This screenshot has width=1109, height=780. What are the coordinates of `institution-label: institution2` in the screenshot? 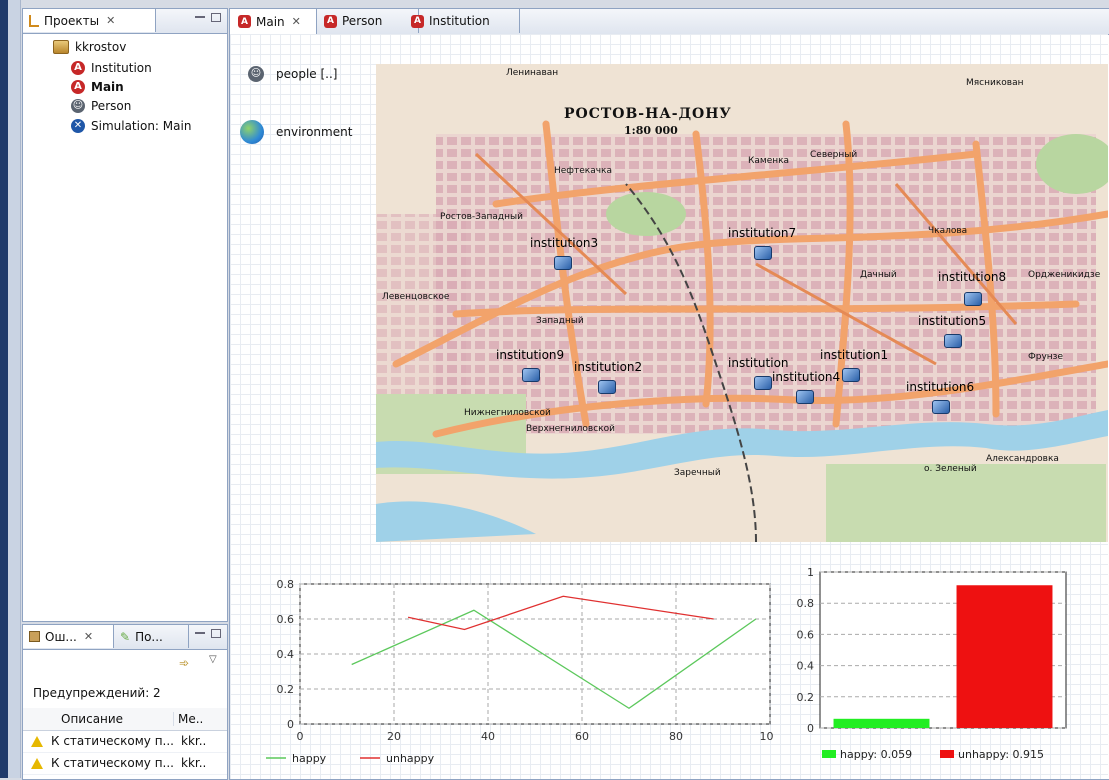 It's located at (608, 367).